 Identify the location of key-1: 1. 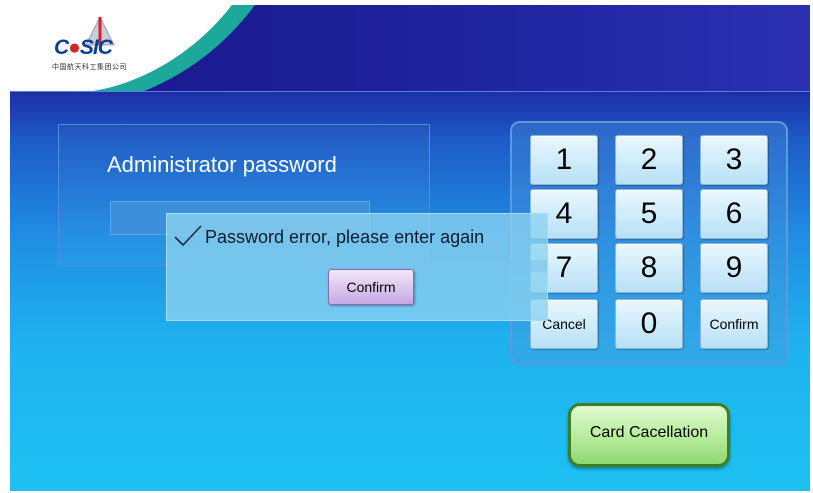
(564, 160).